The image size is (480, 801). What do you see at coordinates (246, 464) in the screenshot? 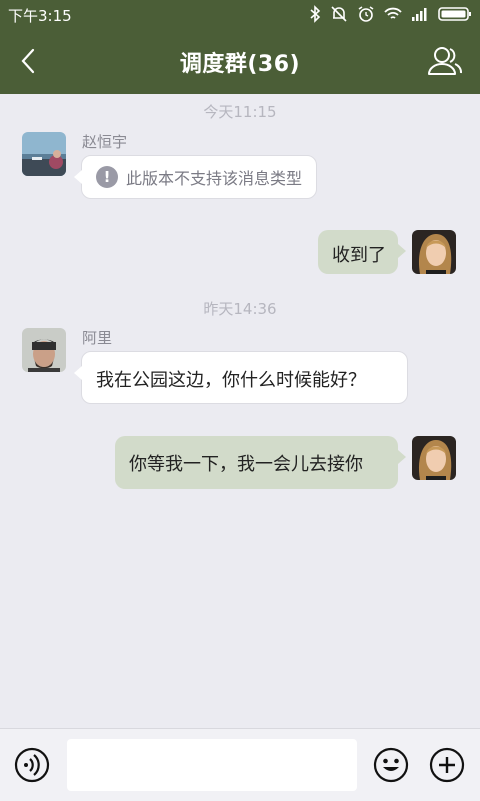
I see `message-text: 你等我一下，我一会儿去接你` at bounding box center [246, 464].